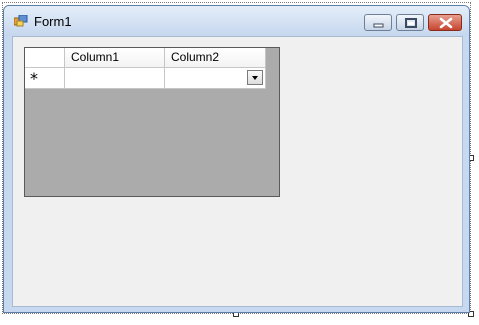 Image resolution: width=479 pixels, height=325 pixels. I want to click on maximize-button, so click(410, 22).